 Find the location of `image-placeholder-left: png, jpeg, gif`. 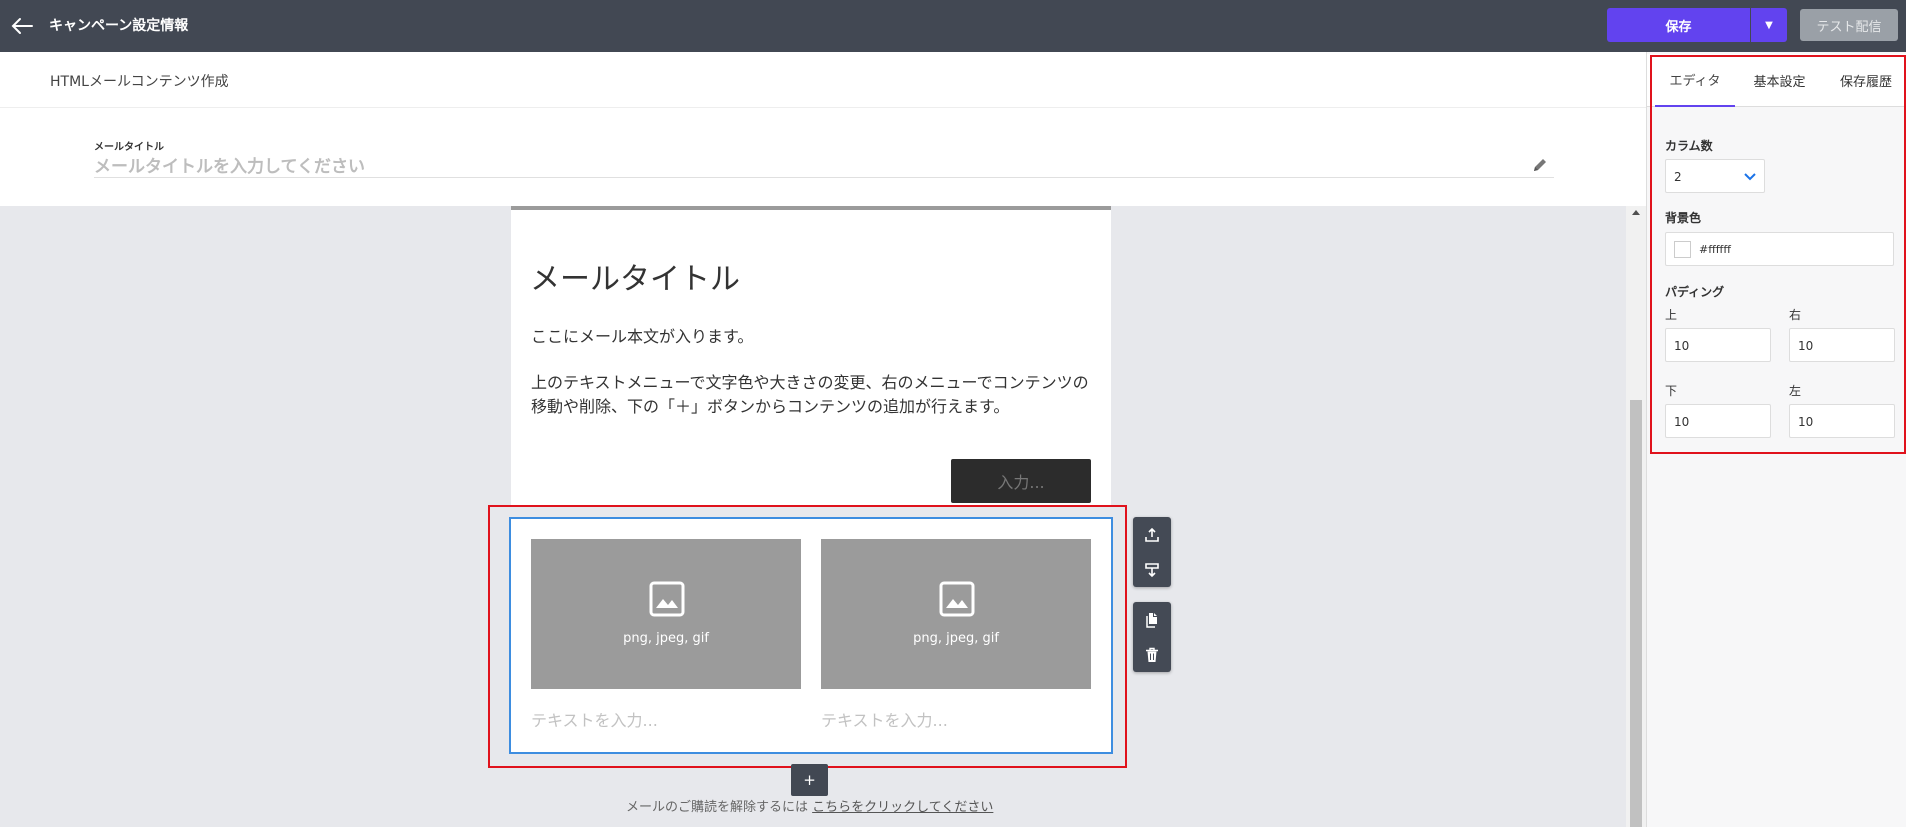

image-placeholder-left: png, jpeg, gif is located at coordinates (666, 614).